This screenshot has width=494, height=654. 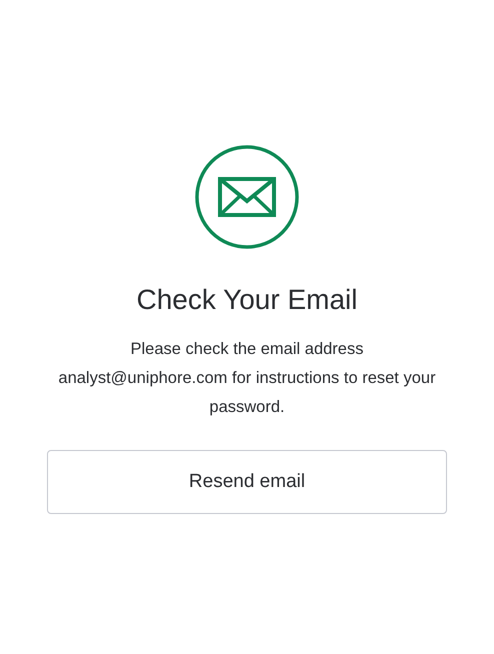 I want to click on instruction-text: Please check the email address analyst@uniphore.com for instructions to reset your password., so click(x=247, y=378).